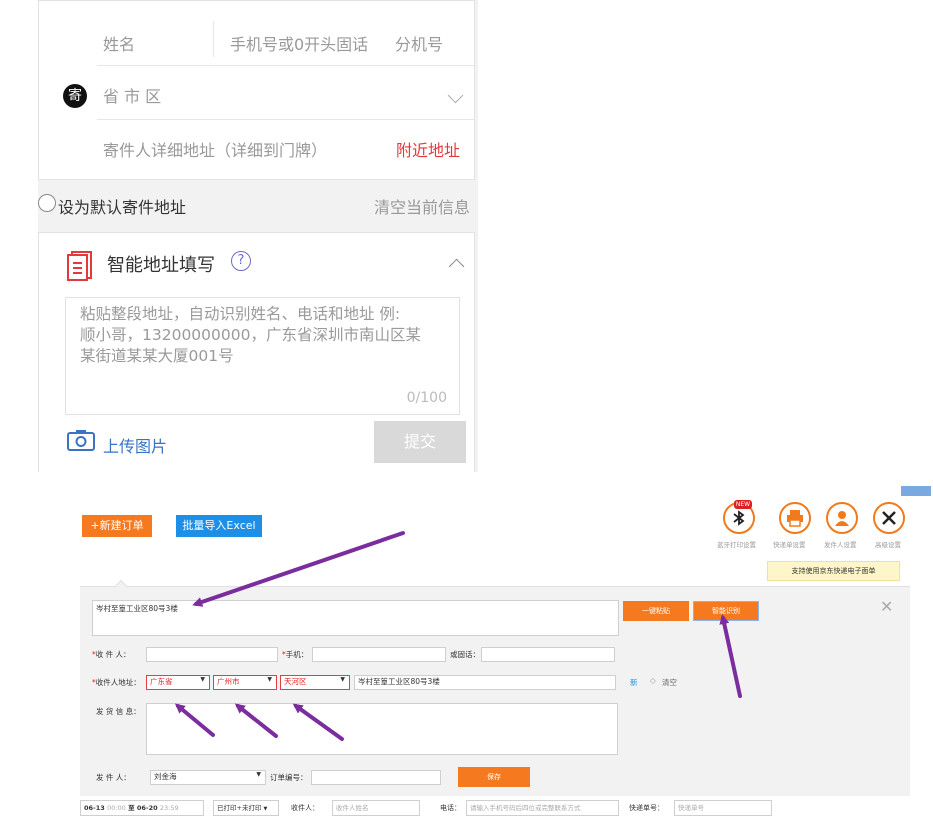 Image resolution: width=933 pixels, height=835 pixels. Describe the element at coordinates (653, 680) in the screenshot. I see `eraser-icon: ◇` at that location.